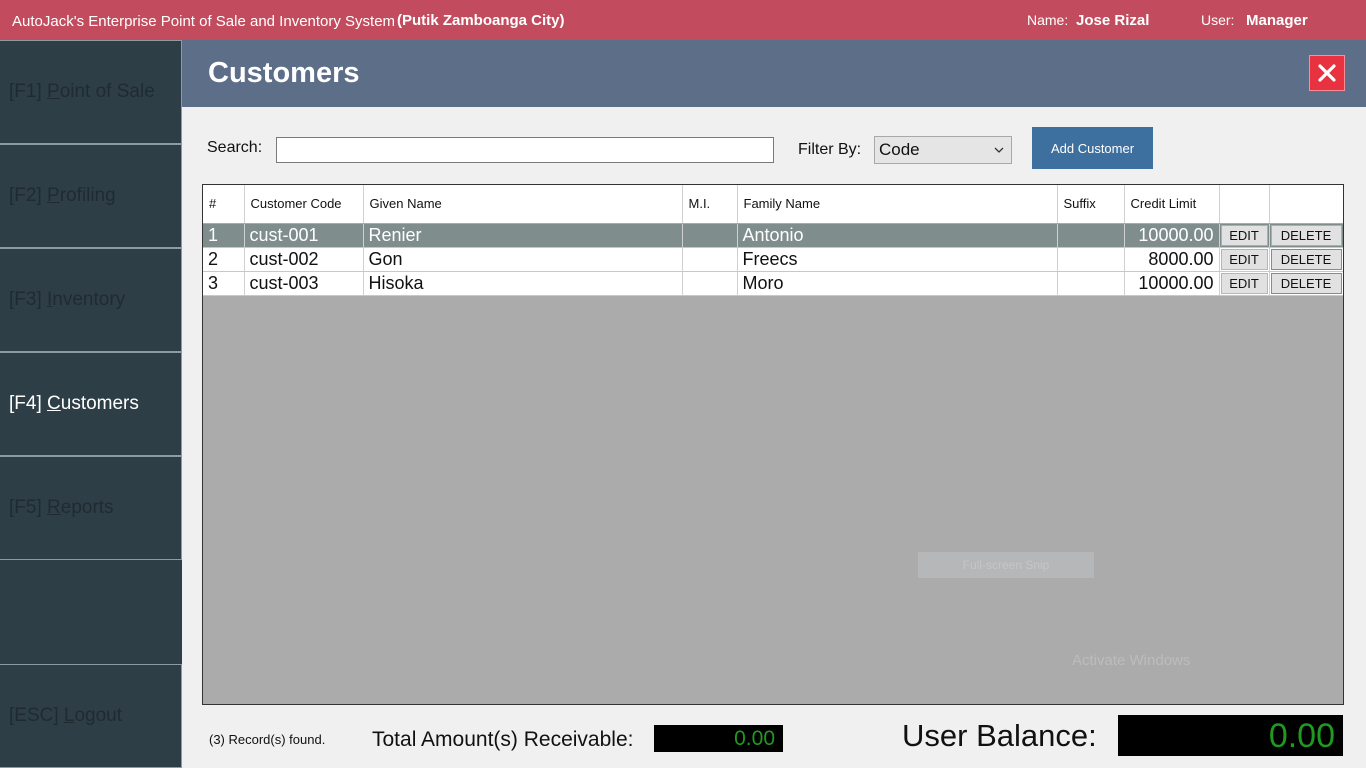  Describe the element at coordinates (267, 739) in the screenshot. I see `record-count: (3) Record(s) found.` at that location.